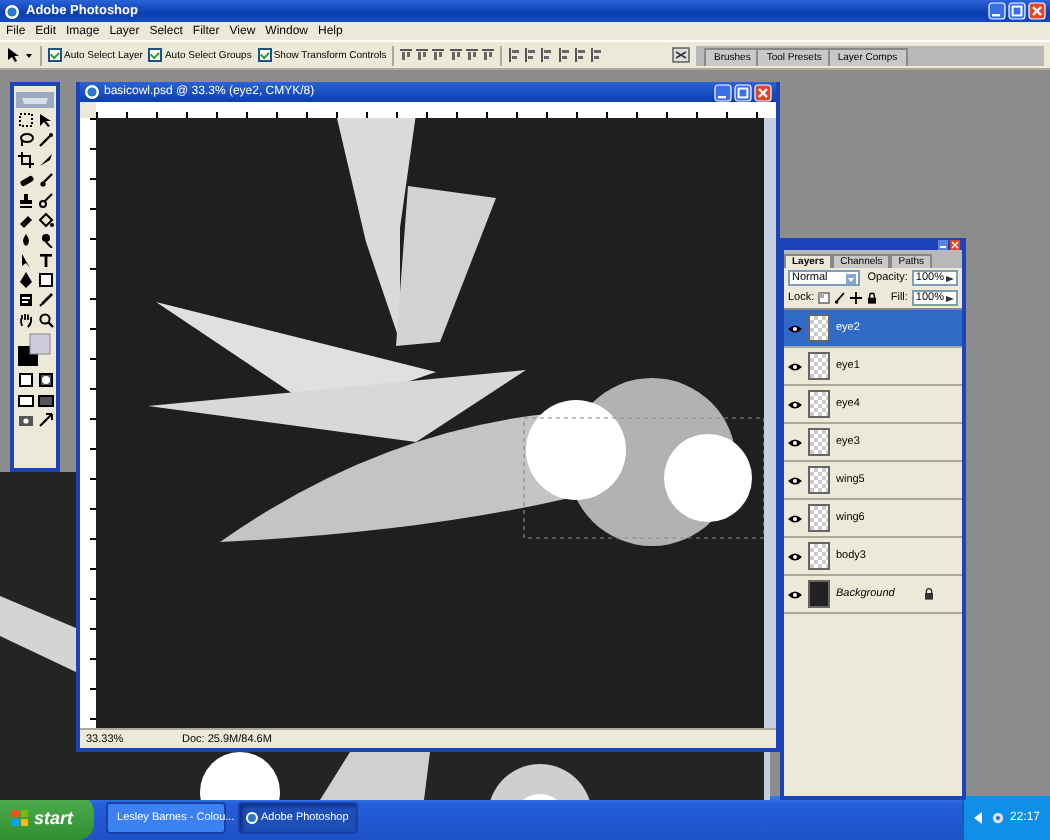 The width and height of the screenshot is (1050, 840). I want to click on bucket-tool-icon, so click(45, 219).